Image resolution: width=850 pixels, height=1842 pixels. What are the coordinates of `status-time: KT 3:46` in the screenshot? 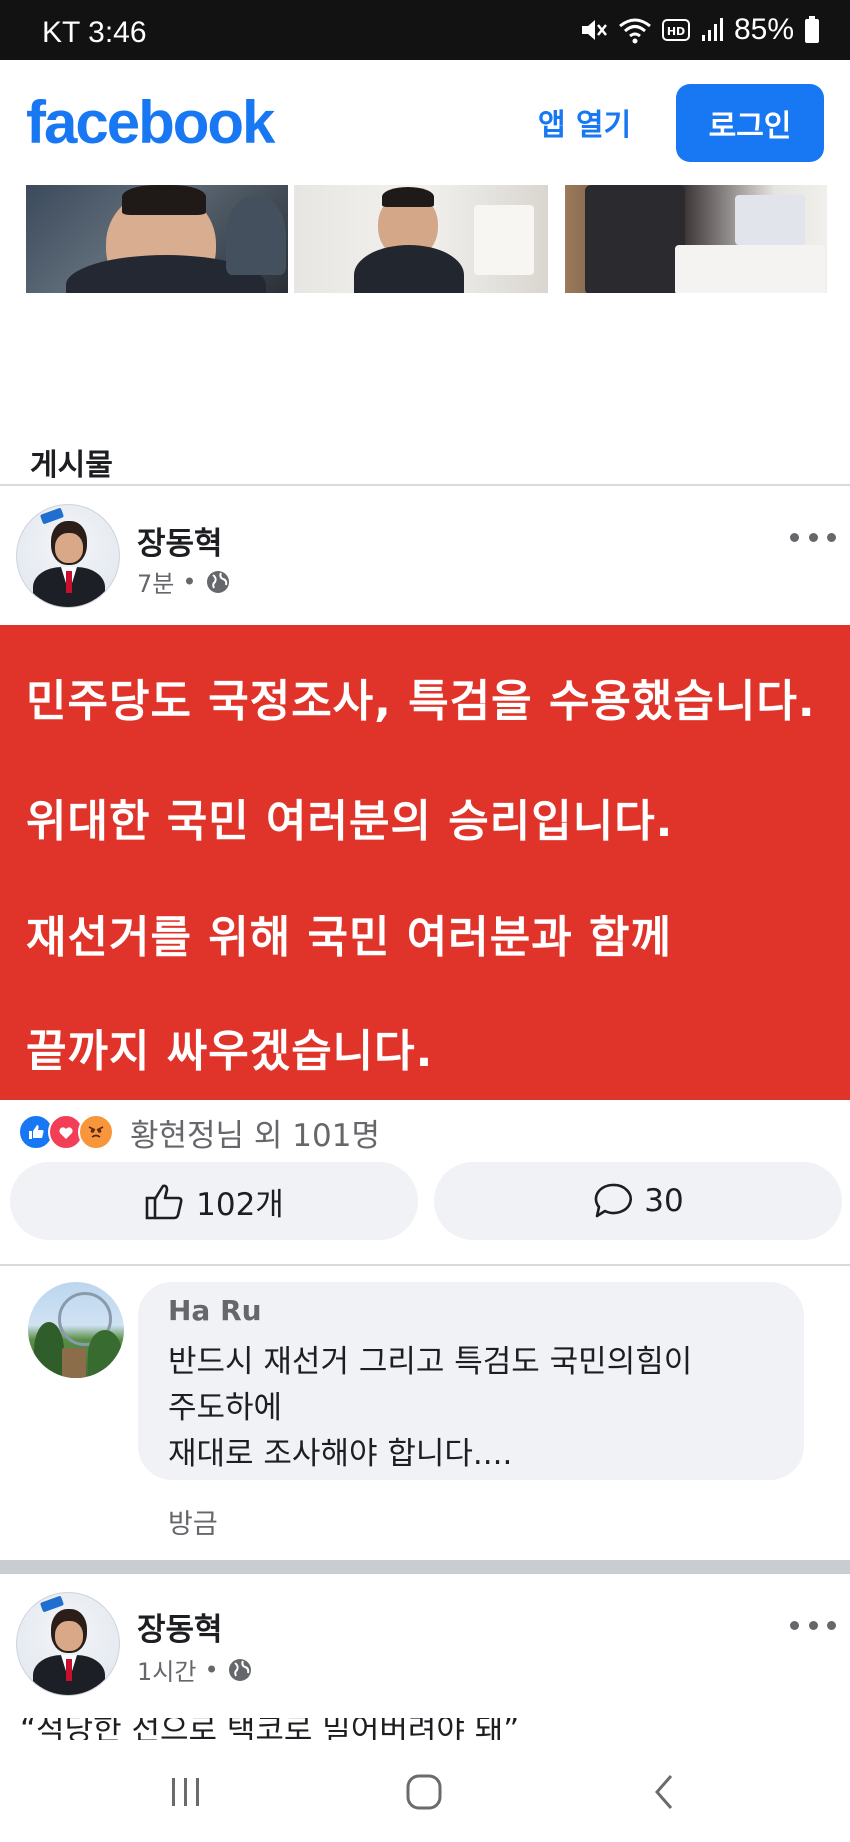 It's located at (94, 32).